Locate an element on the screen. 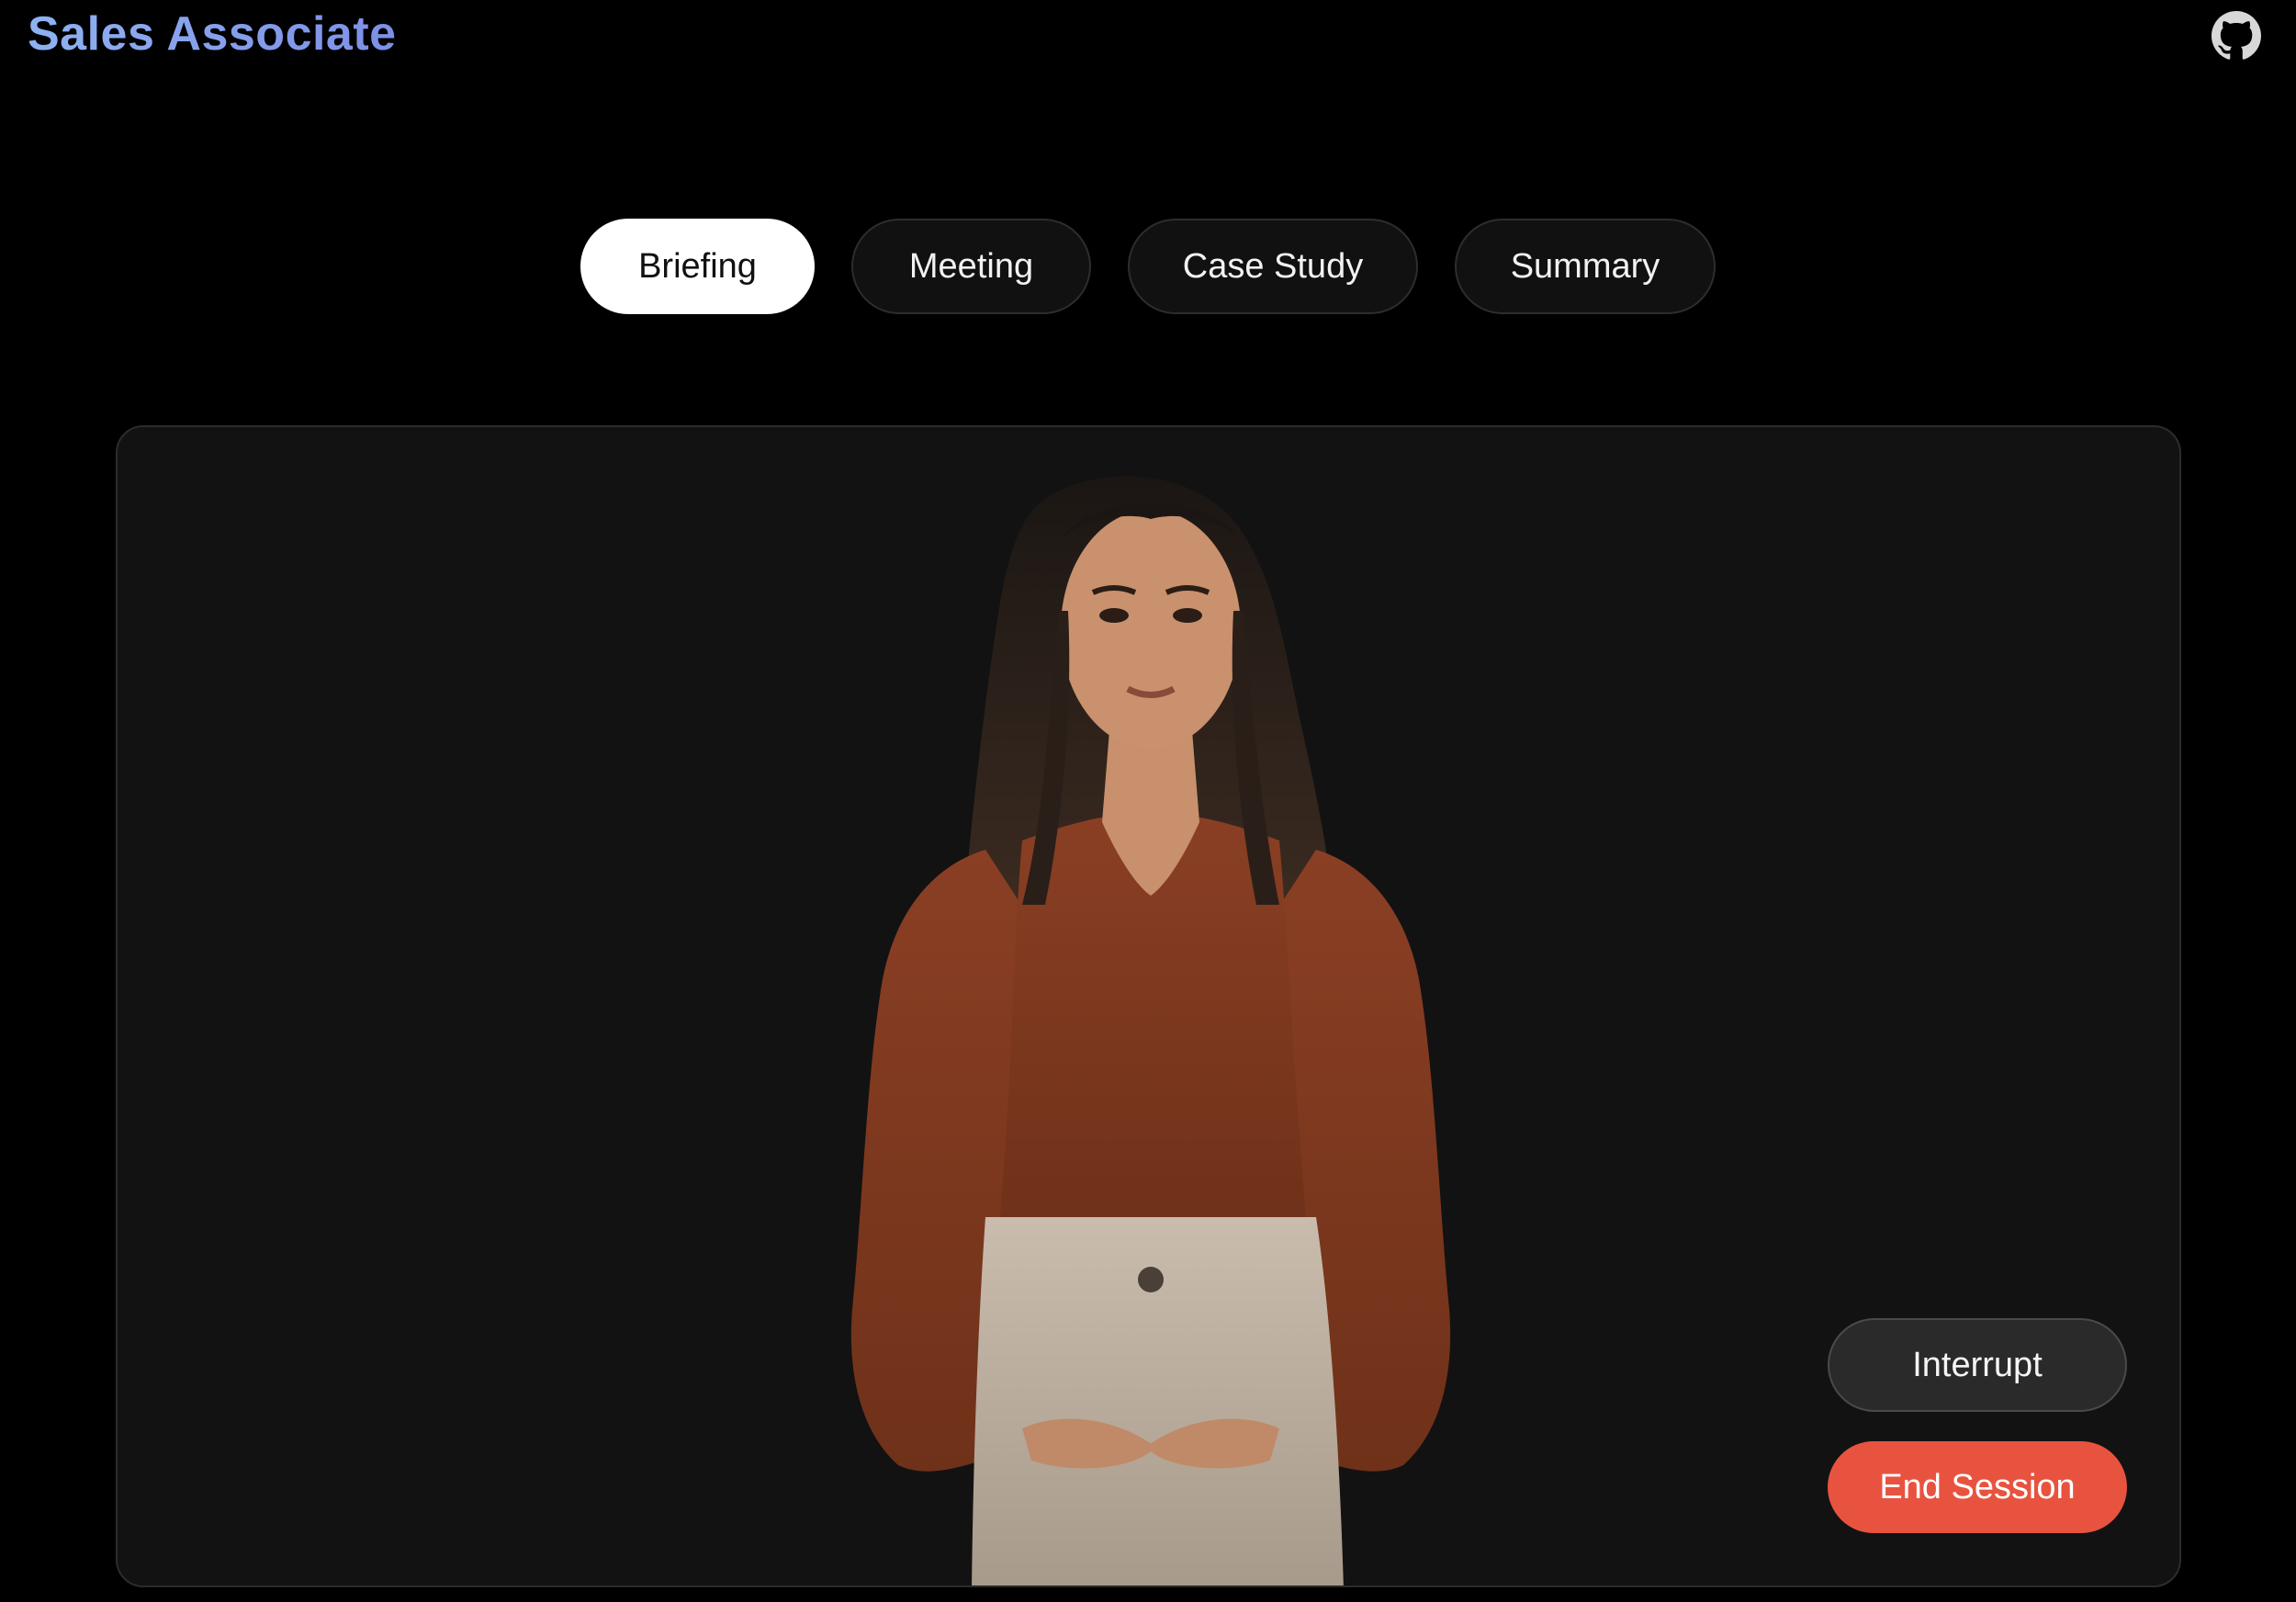 Image resolution: width=2296 pixels, height=1602 pixels. github-icon is located at coordinates (2236, 36).